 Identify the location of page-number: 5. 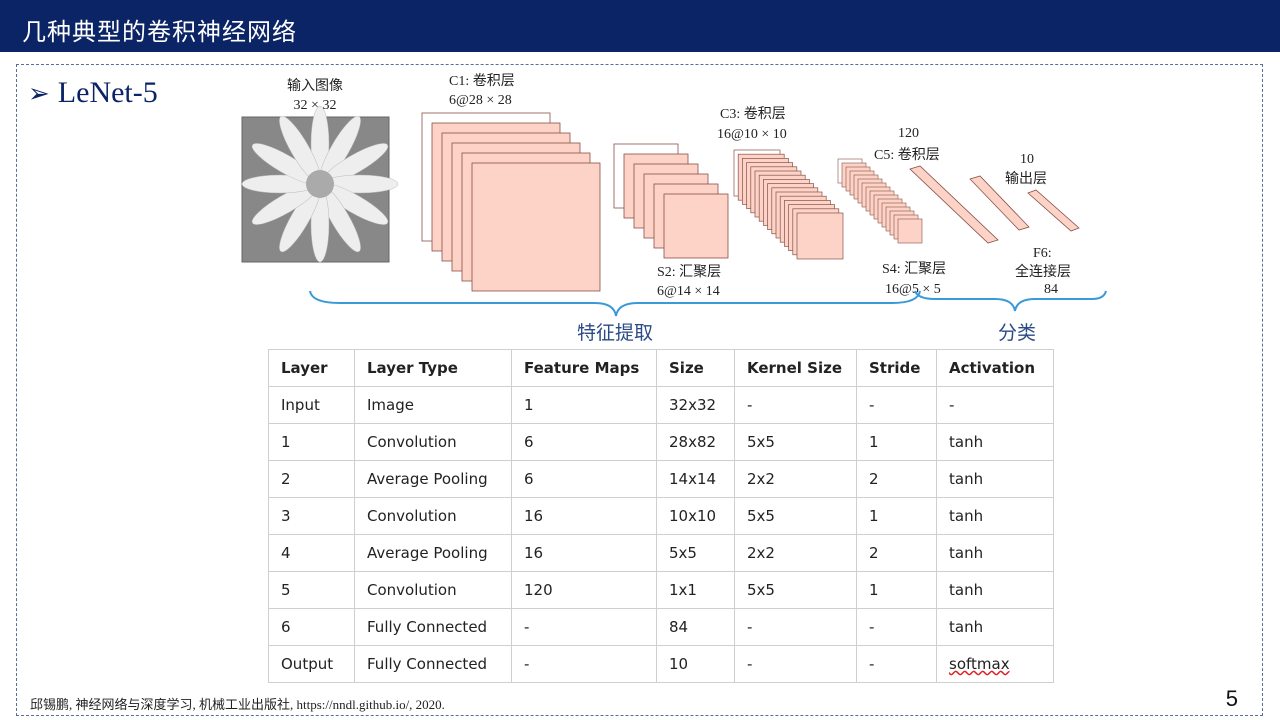
(1231, 698).